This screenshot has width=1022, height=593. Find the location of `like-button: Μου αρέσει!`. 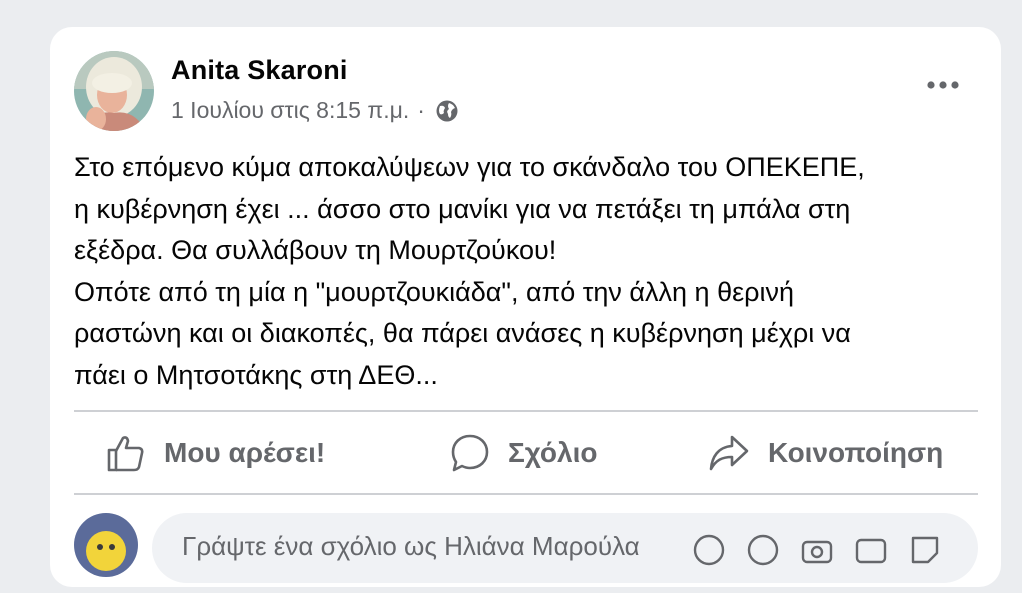

like-button: Μου αρέσει! is located at coordinates (215, 453).